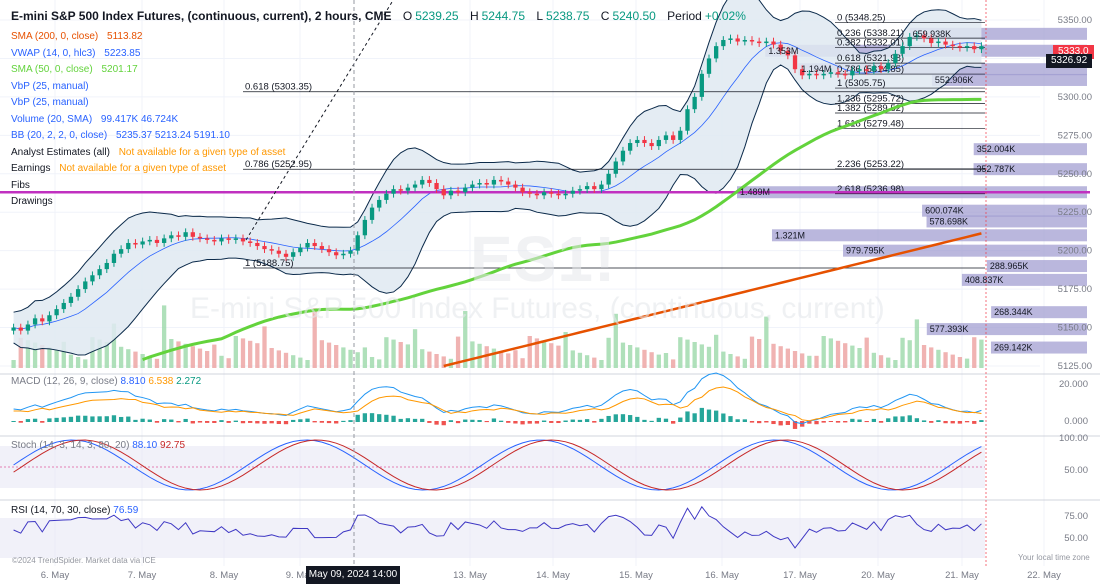 The image size is (1100, 588). What do you see at coordinates (1054, 557) in the screenshot?
I see `timezone-note: Your local time zone` at bounding box center [1054, 557].